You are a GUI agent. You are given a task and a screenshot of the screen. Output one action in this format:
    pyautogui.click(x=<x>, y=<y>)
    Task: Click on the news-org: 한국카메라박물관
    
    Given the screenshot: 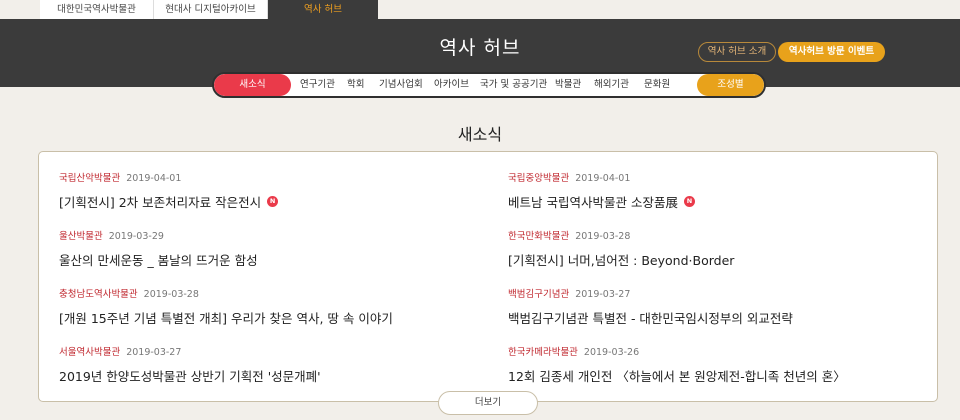 What is the action you would take?
    pyautogui.click(x=543, y=352)
    